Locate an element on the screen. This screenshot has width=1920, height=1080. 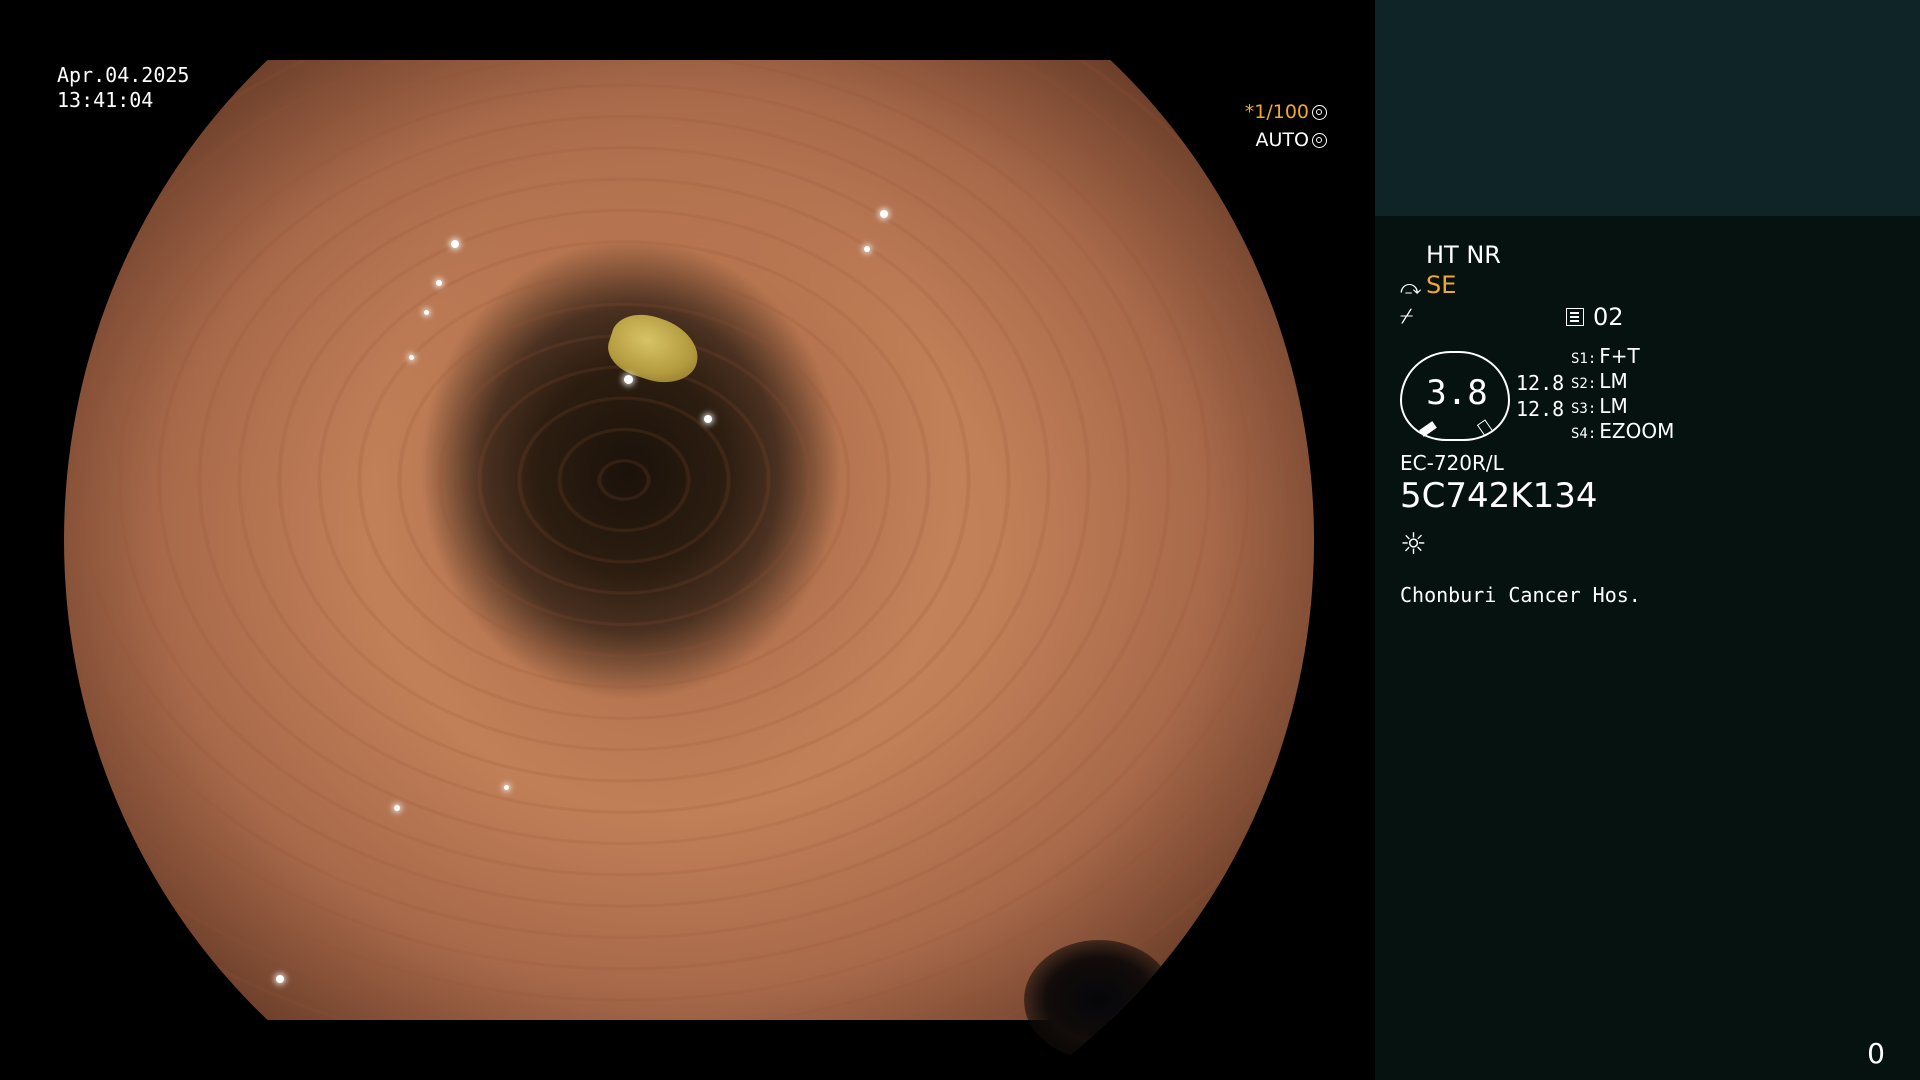
switch-1: S1: F+T is located at coordinates (1605, 356).